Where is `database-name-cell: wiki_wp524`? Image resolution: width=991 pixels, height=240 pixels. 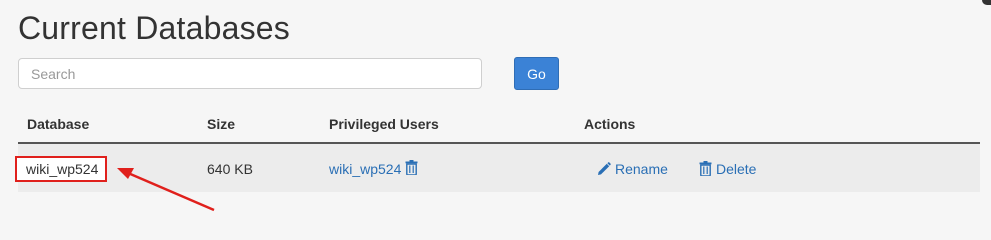
database-name-cell: wiki_wp524 is located at coordinates (61, 169).